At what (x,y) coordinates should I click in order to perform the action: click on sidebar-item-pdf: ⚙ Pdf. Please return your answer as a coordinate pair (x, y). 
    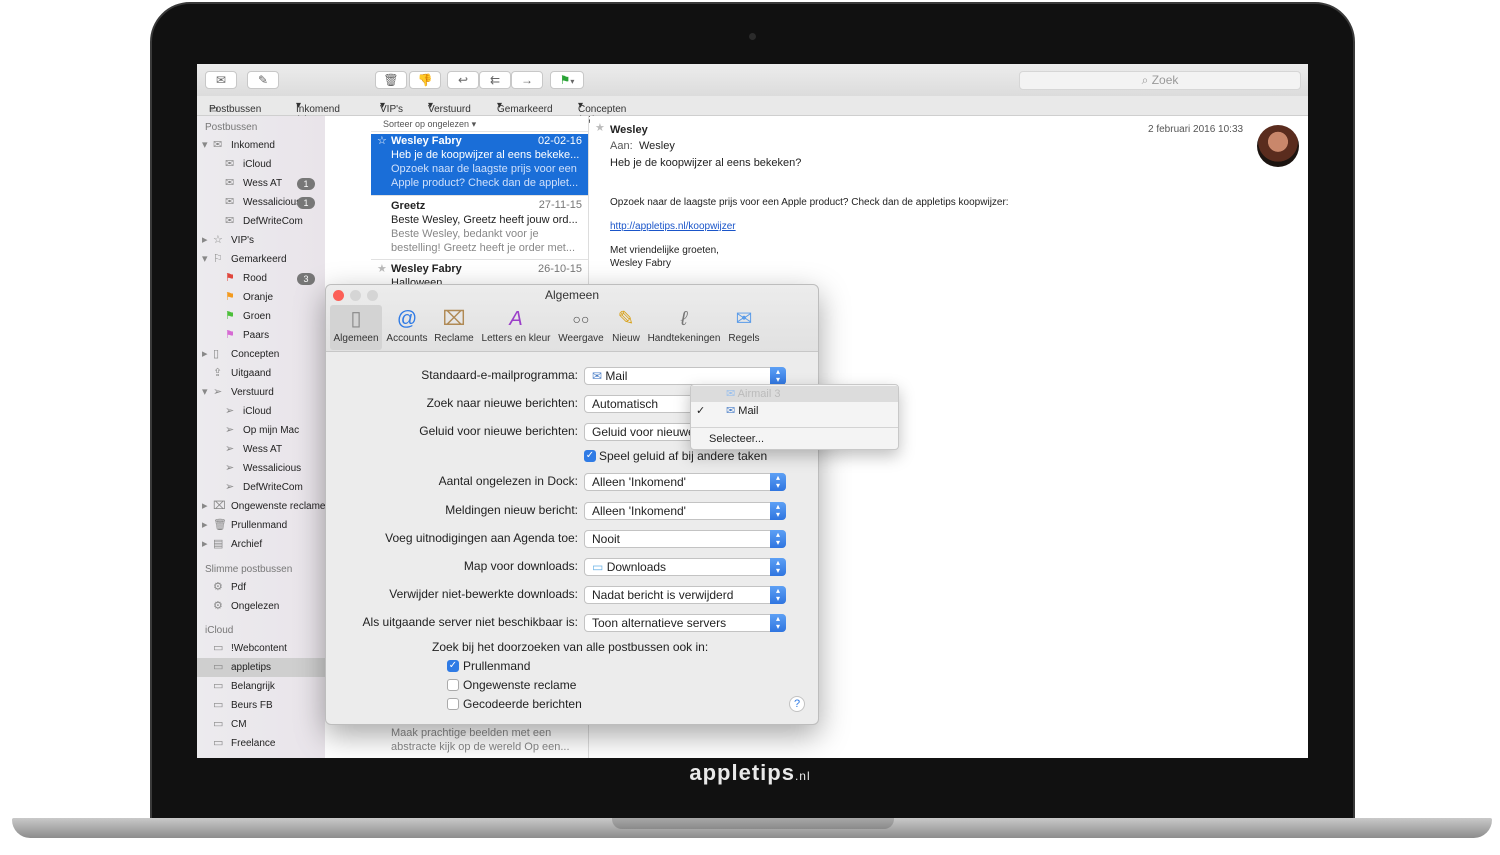
    Looking at the image, I should click on (261, 587).